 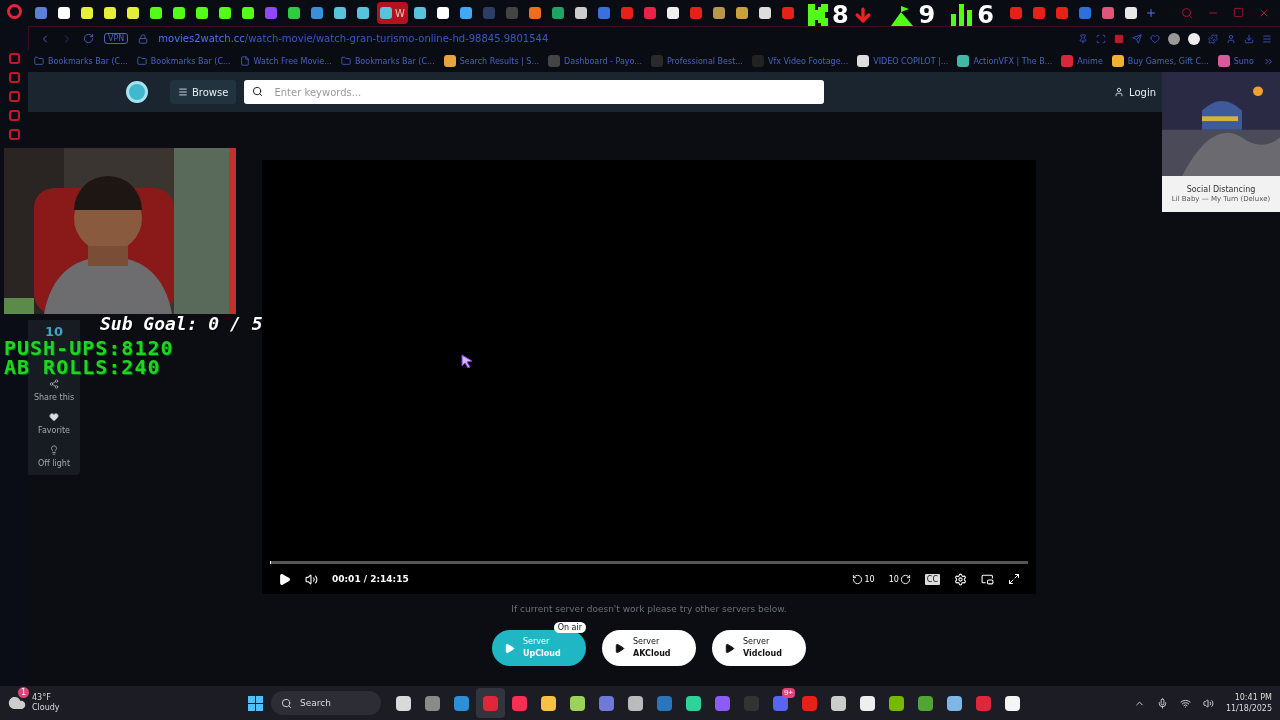 What do you see at coordinates (649, 562) in the screenshot?
I see `progress-track` at bounding box center [649, 562].